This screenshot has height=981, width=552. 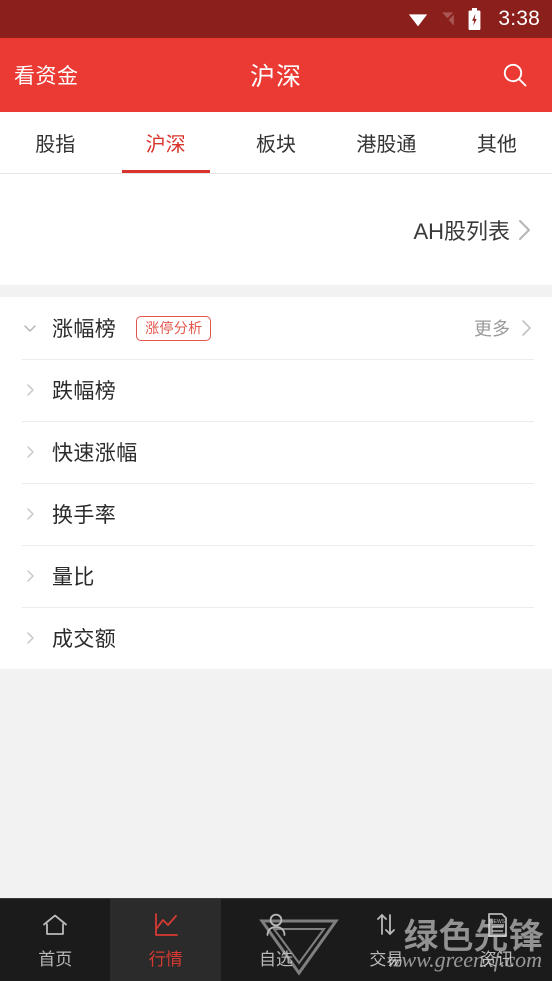 I want to click on list-item-diefubang: 跌幅榜, so click(x=276, y=390).